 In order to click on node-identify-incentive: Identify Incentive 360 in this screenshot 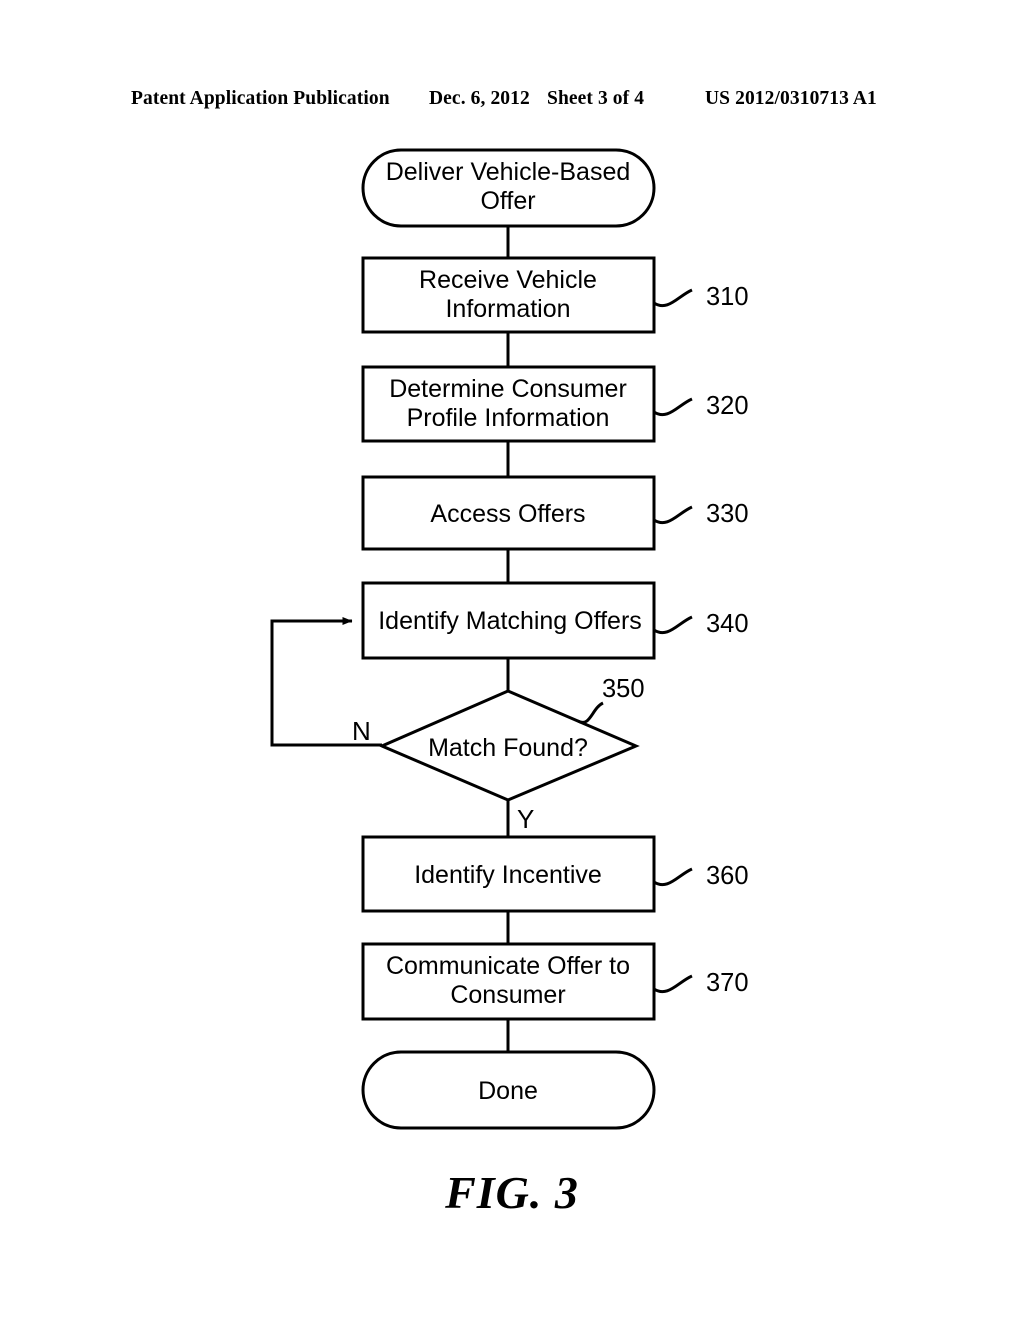, I will do `click(555, 874)`.